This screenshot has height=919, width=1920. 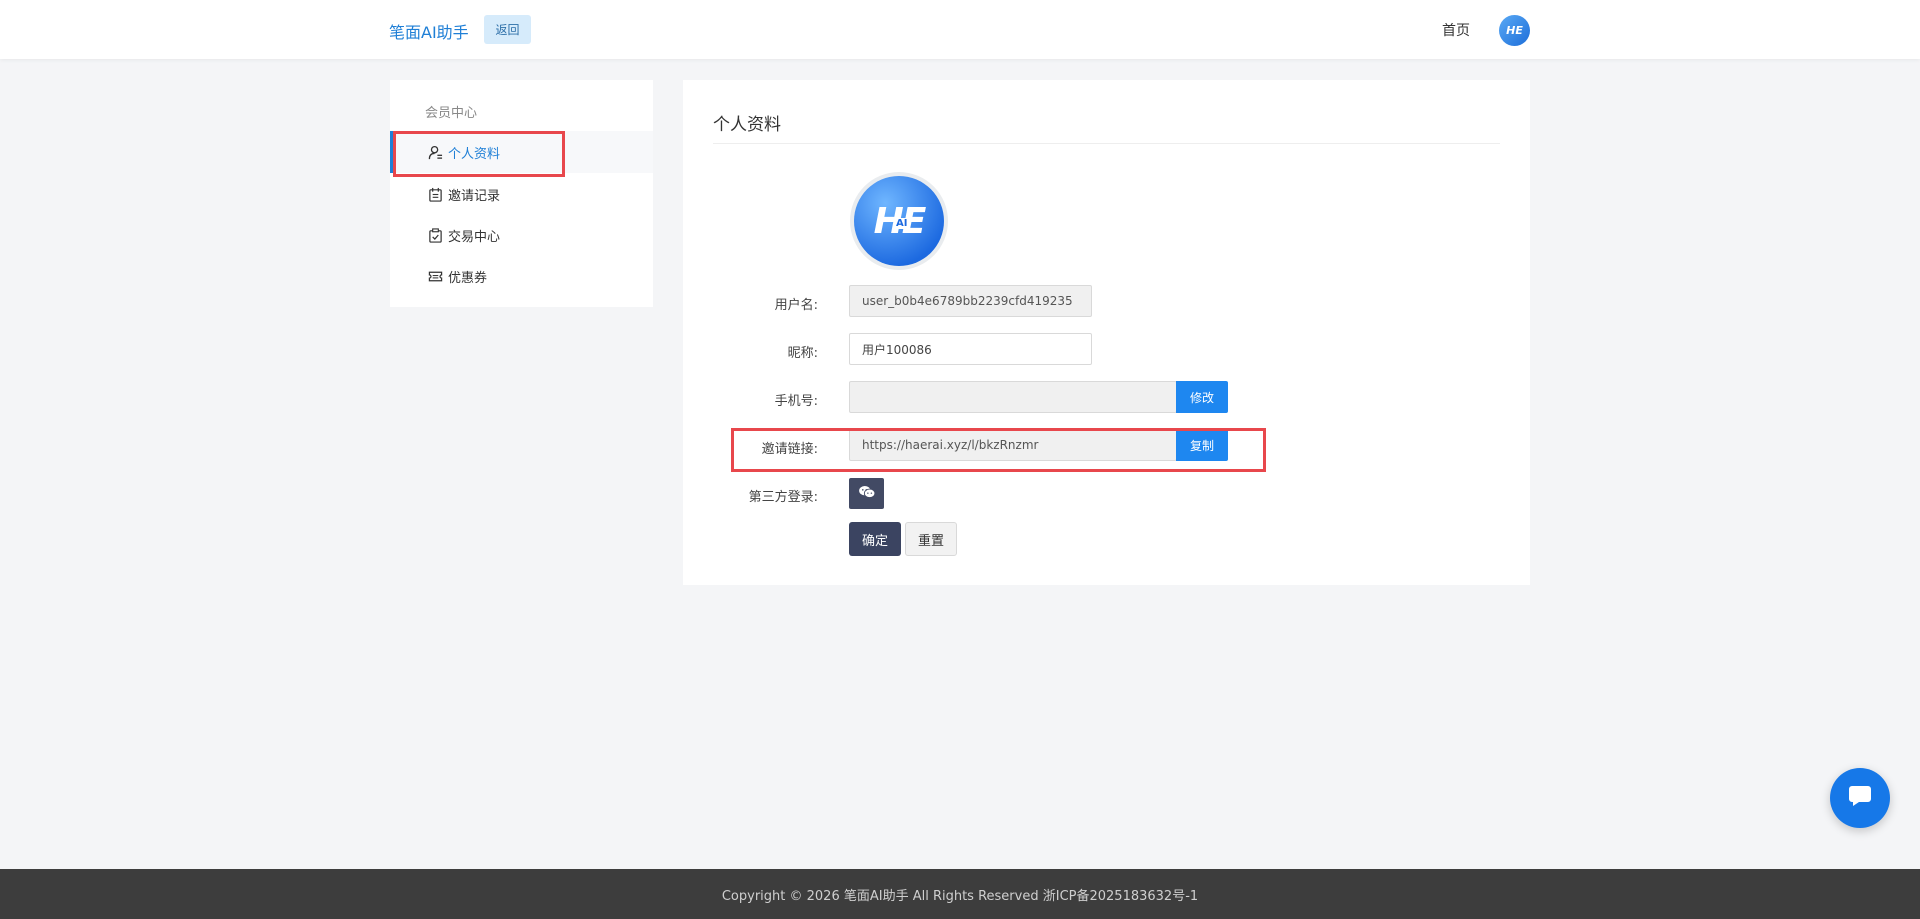 What do you see at coordinates (931, 539) in the screenshot?
I see `reset-button: 重置` at bounding box center [931, 539].